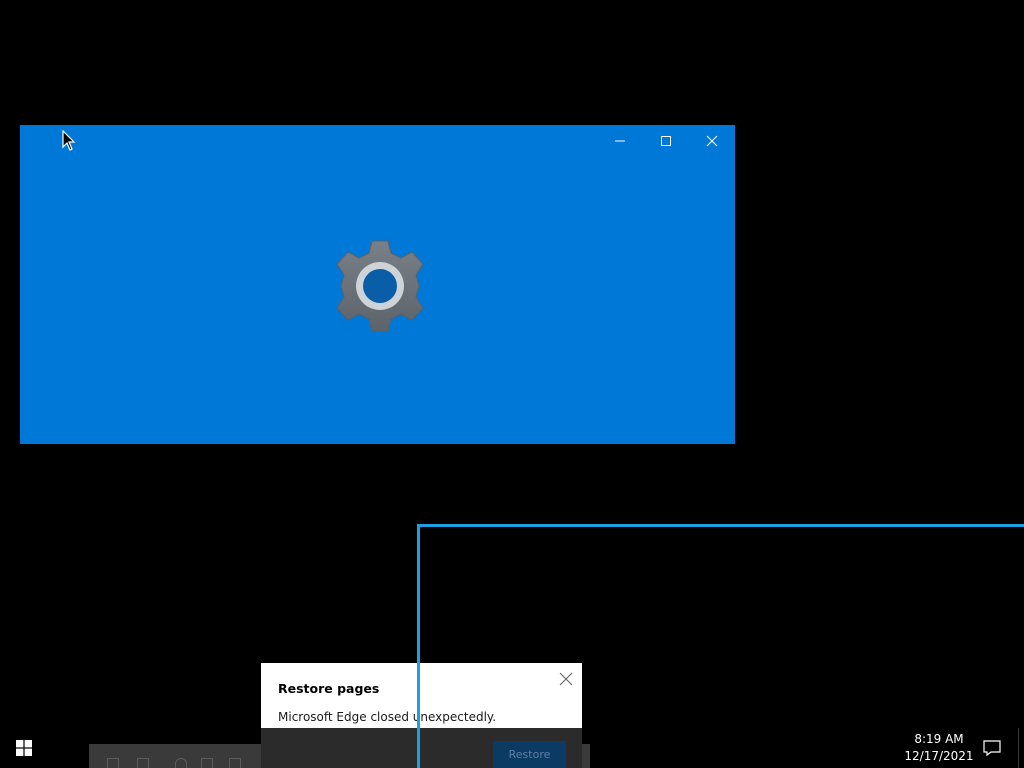  I want to click on minimize-icon, so click(620, 141).